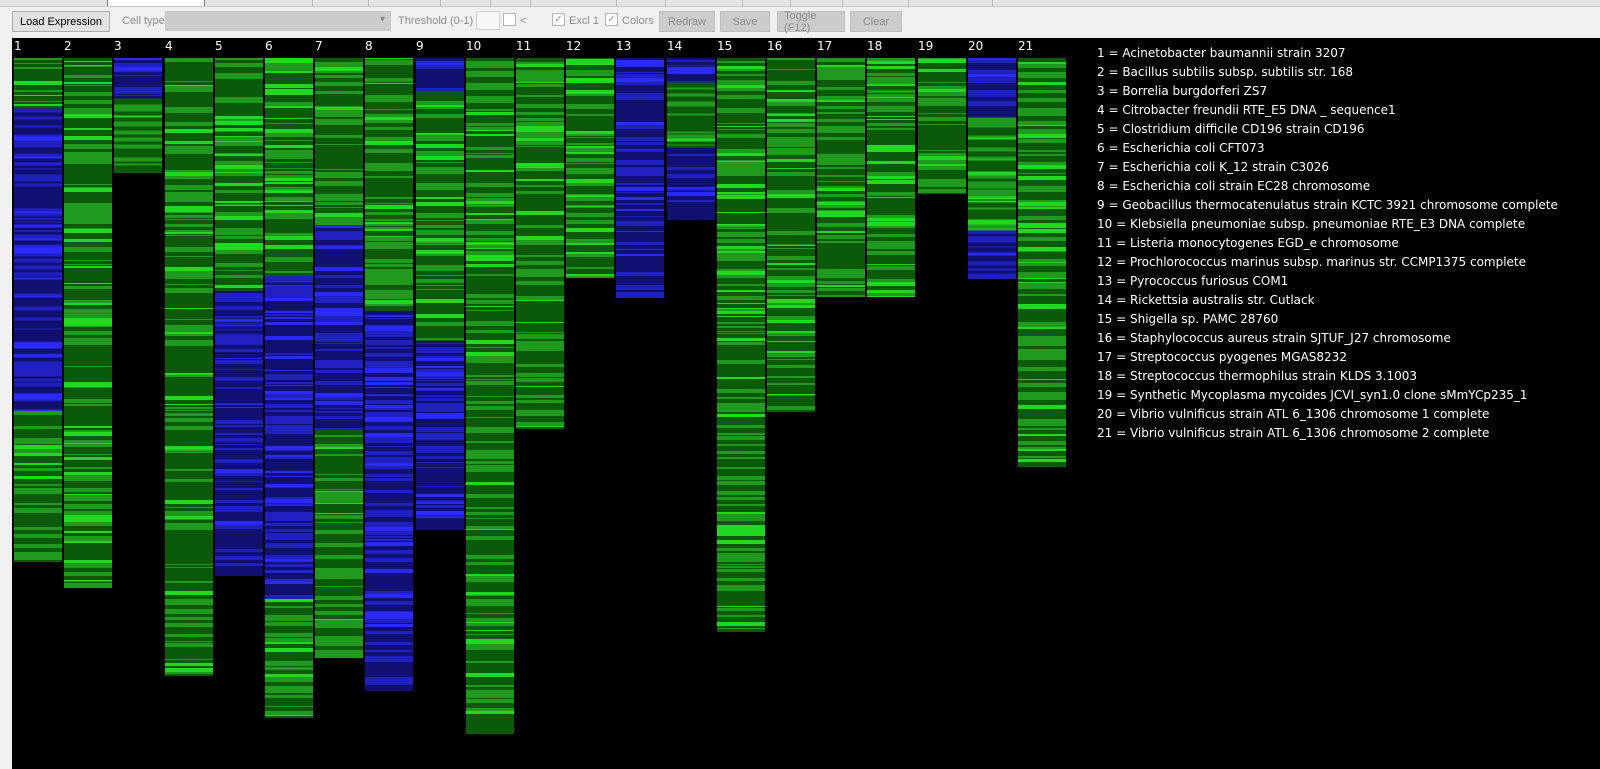 This screenshot has width=1600, height=769. I want to click on threshold-input, so click(488, 20).